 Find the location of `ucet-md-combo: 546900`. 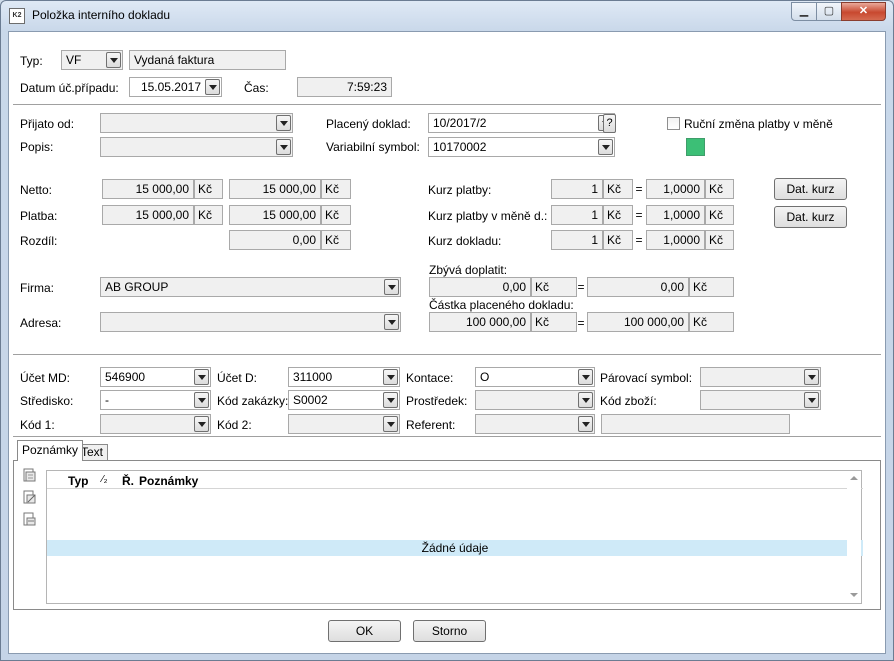

ucet-md-combo: 546900 is located at coordinates (155, 377).